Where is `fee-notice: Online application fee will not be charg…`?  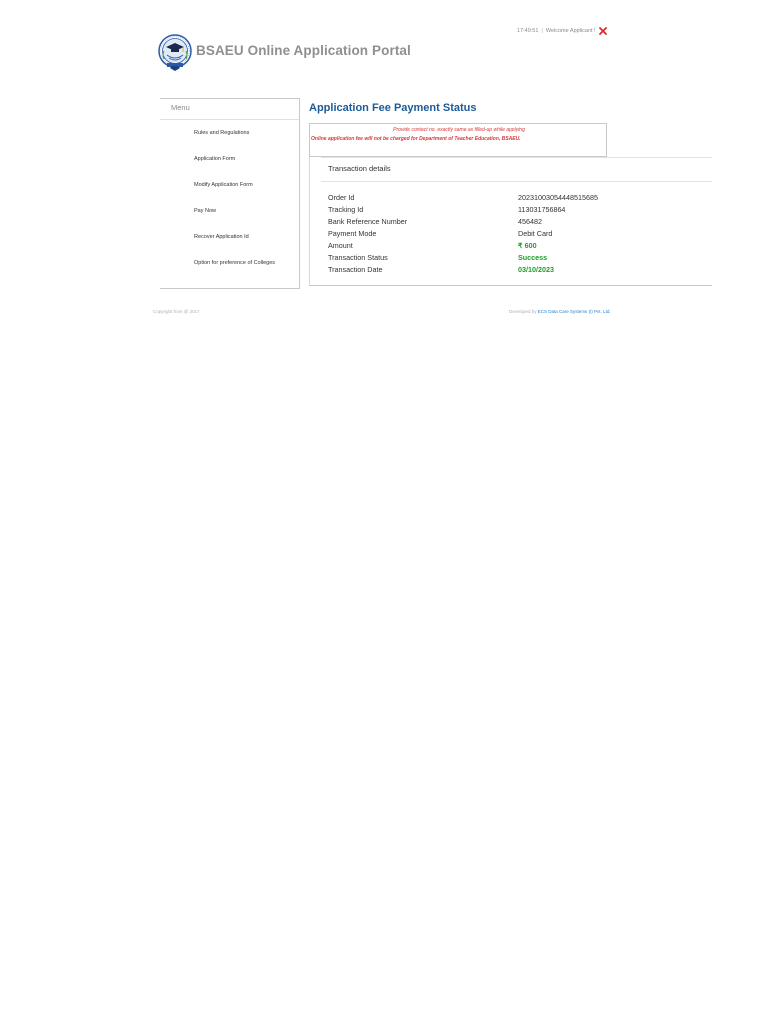 fee-notice: Online application fee will not be charg… is located at coordinates (416, 139).